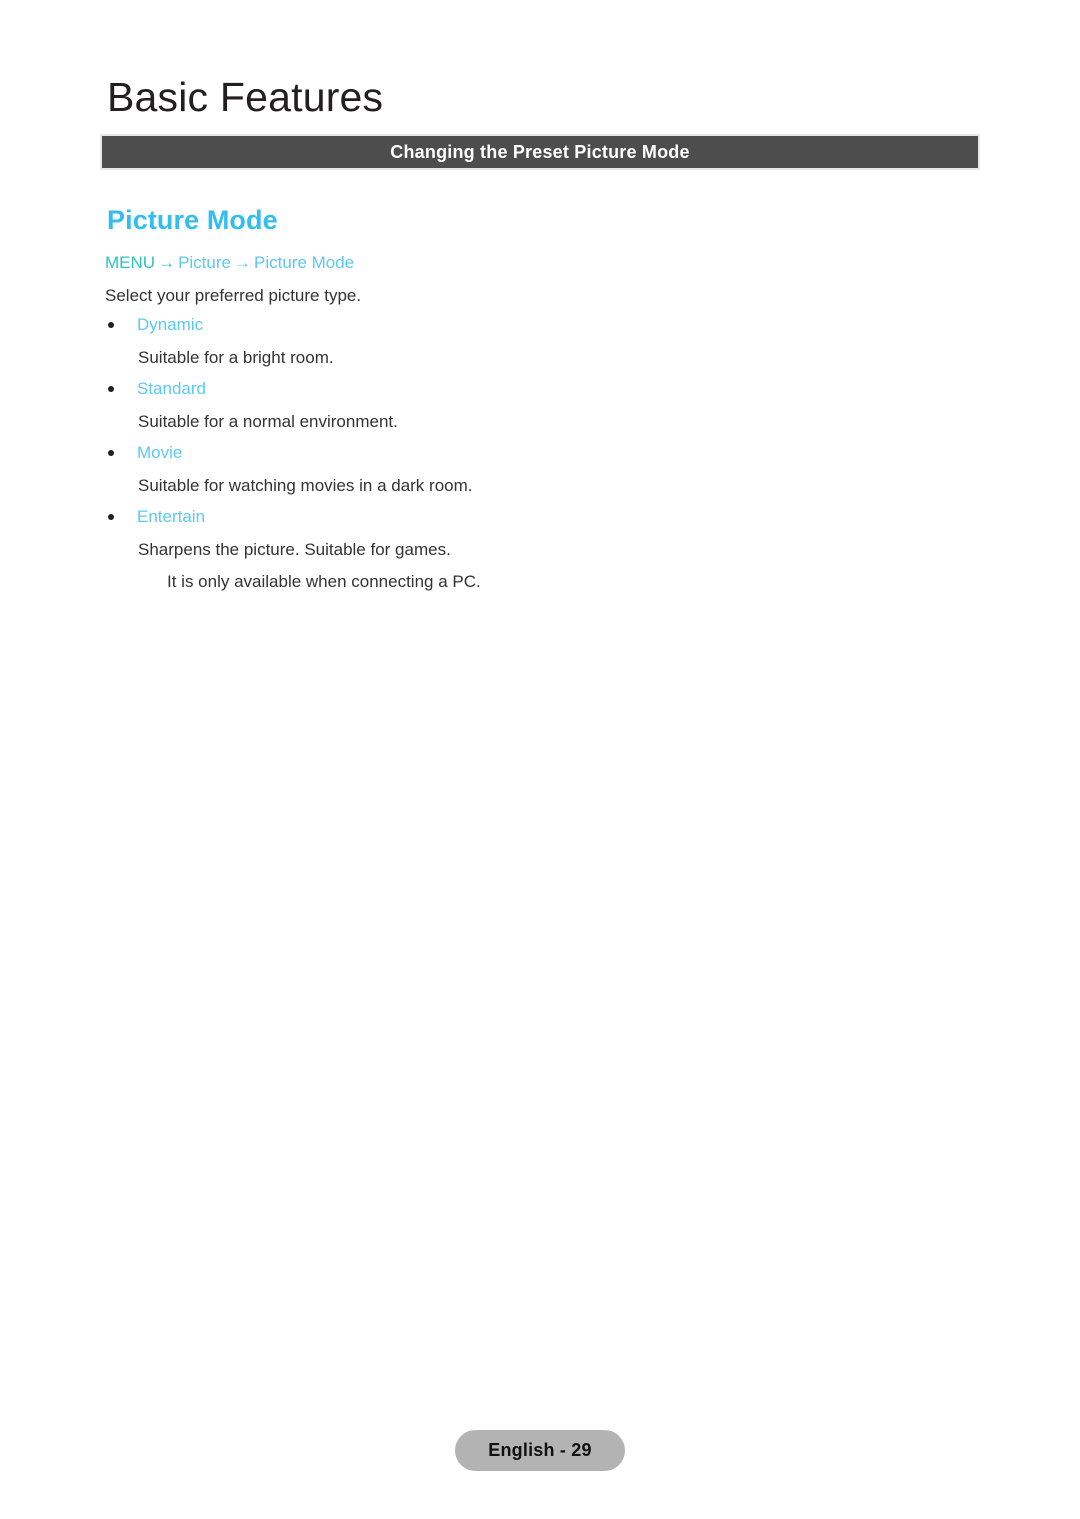  I want to click on list-item: Dynamic Suitable for a bright room., so click(540, 346).